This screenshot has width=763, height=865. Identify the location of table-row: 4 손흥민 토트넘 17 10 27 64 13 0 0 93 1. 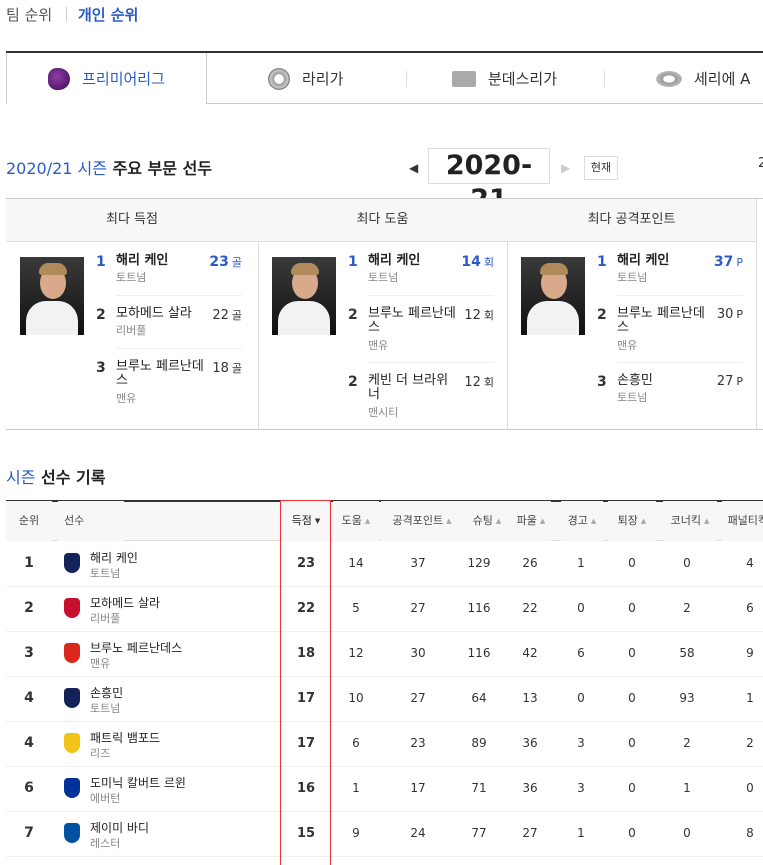
(384, 699).